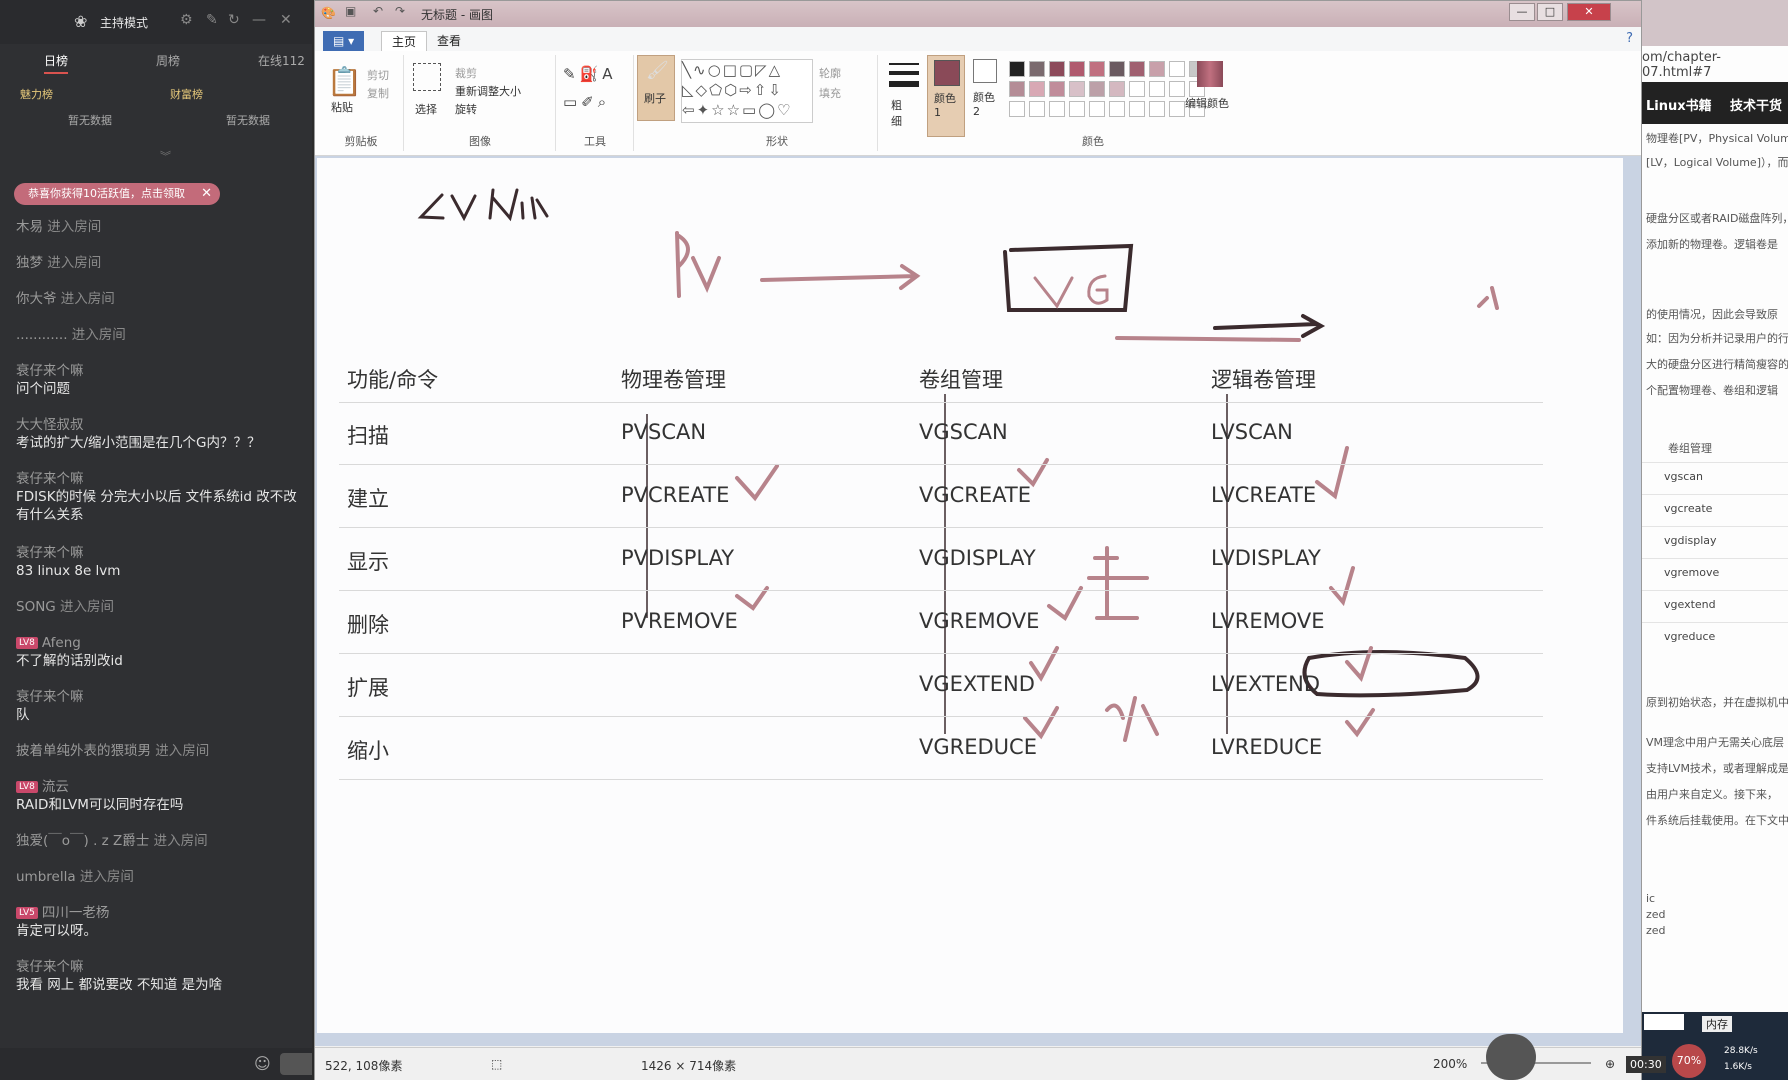 This screenshot has width=1788, height=1080. What do you see at coordinates (186, 20) in the screenshot?
I see `settings-icon: ⚙` at bounding box center [186, 20].